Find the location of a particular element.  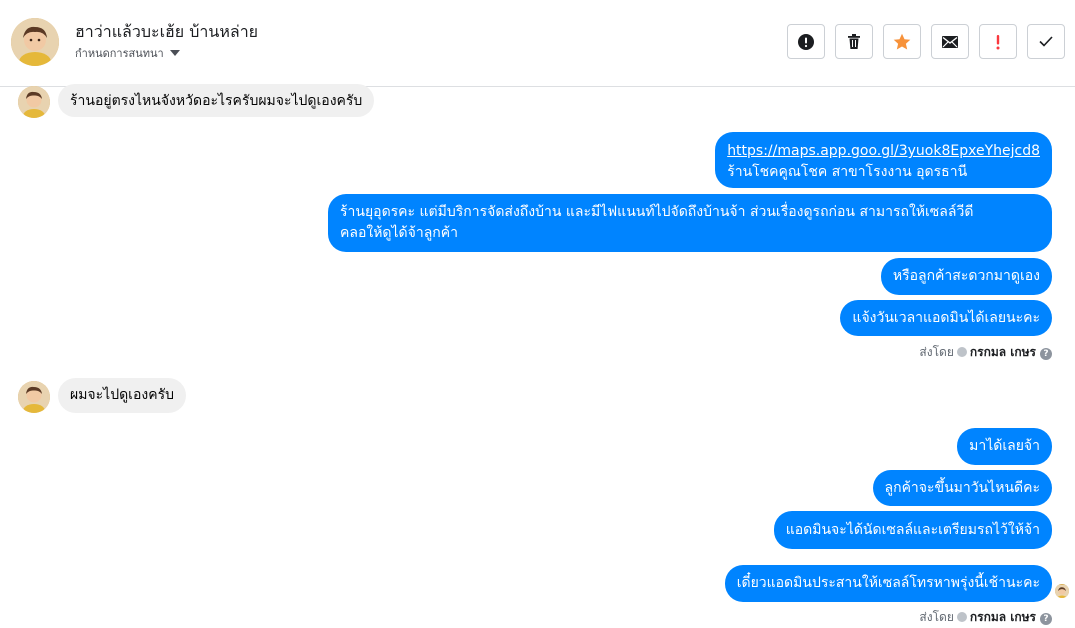

outgoing-message: มาได้เลยจ้า is located at coordinates (1004, 446).